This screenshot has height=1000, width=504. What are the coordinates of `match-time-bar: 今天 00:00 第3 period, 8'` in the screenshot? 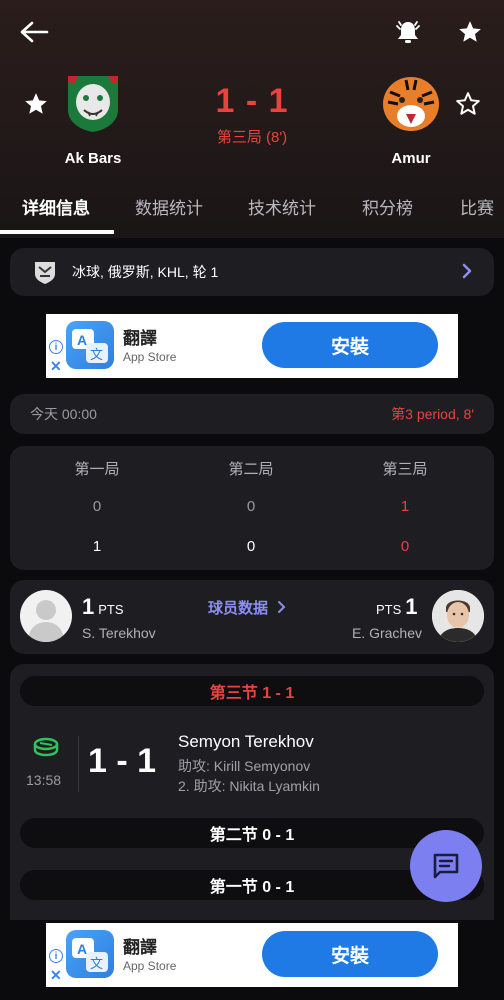 It's located at (252, 414).